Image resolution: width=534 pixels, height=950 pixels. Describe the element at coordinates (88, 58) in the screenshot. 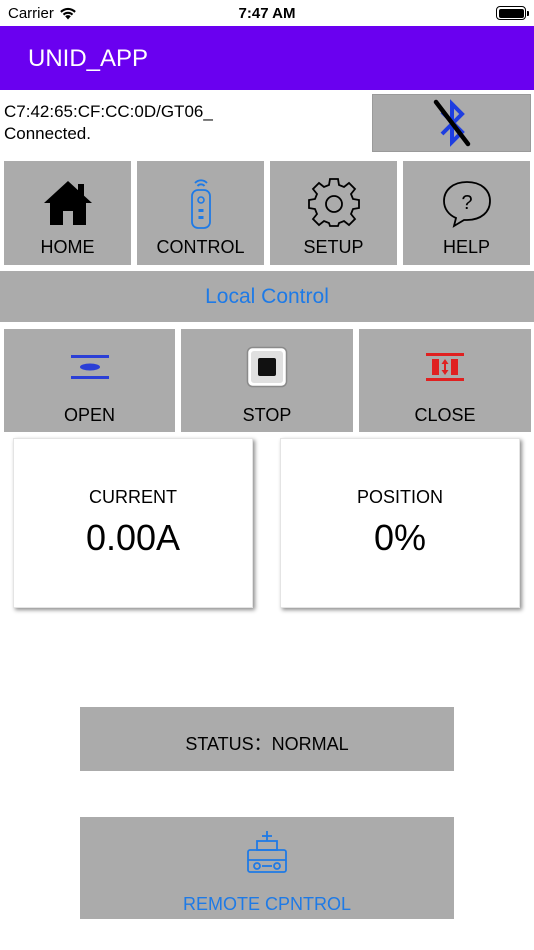

I see `app-title: UNID_APP` at that location.